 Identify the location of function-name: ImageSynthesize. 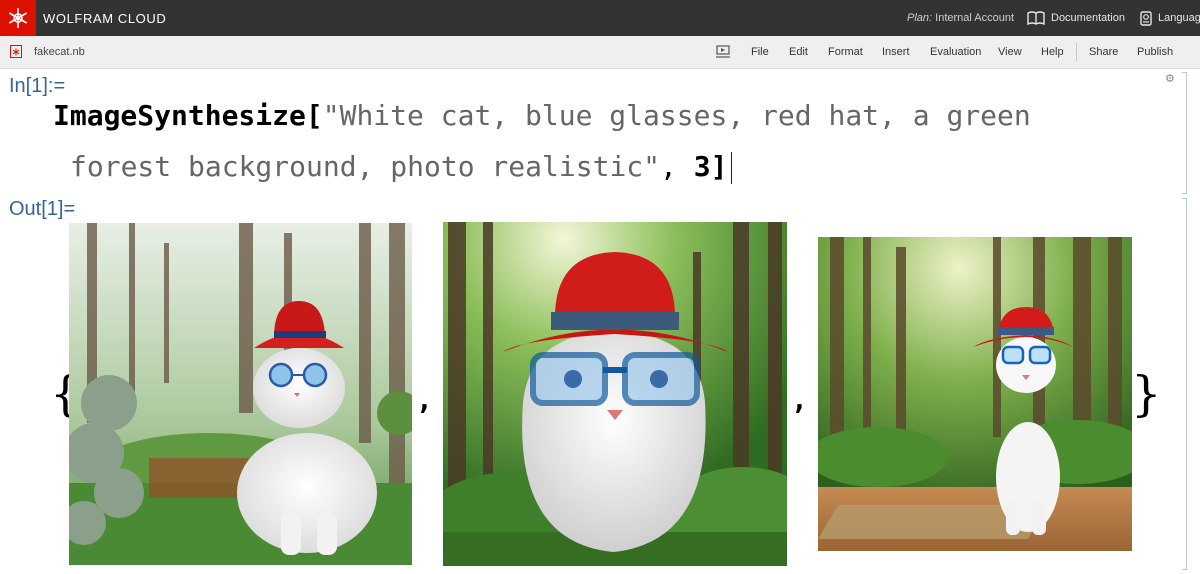
(179, 115).